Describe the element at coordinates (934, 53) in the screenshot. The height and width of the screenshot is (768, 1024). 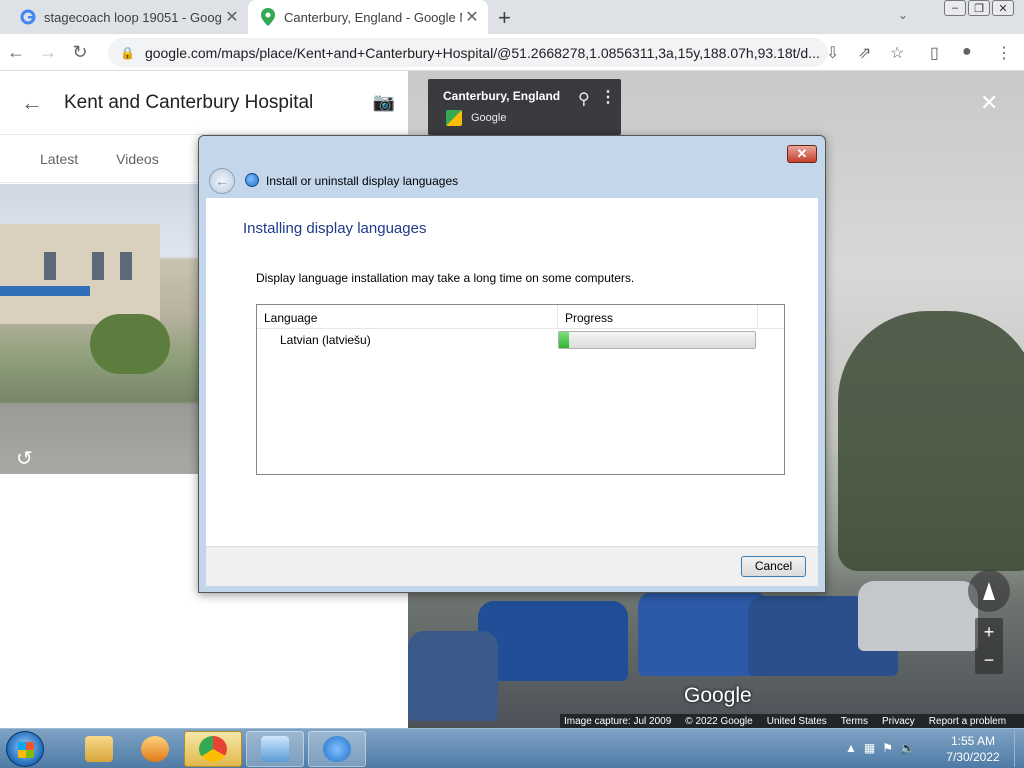
I see `side-panel-icon: ▯` at that location.